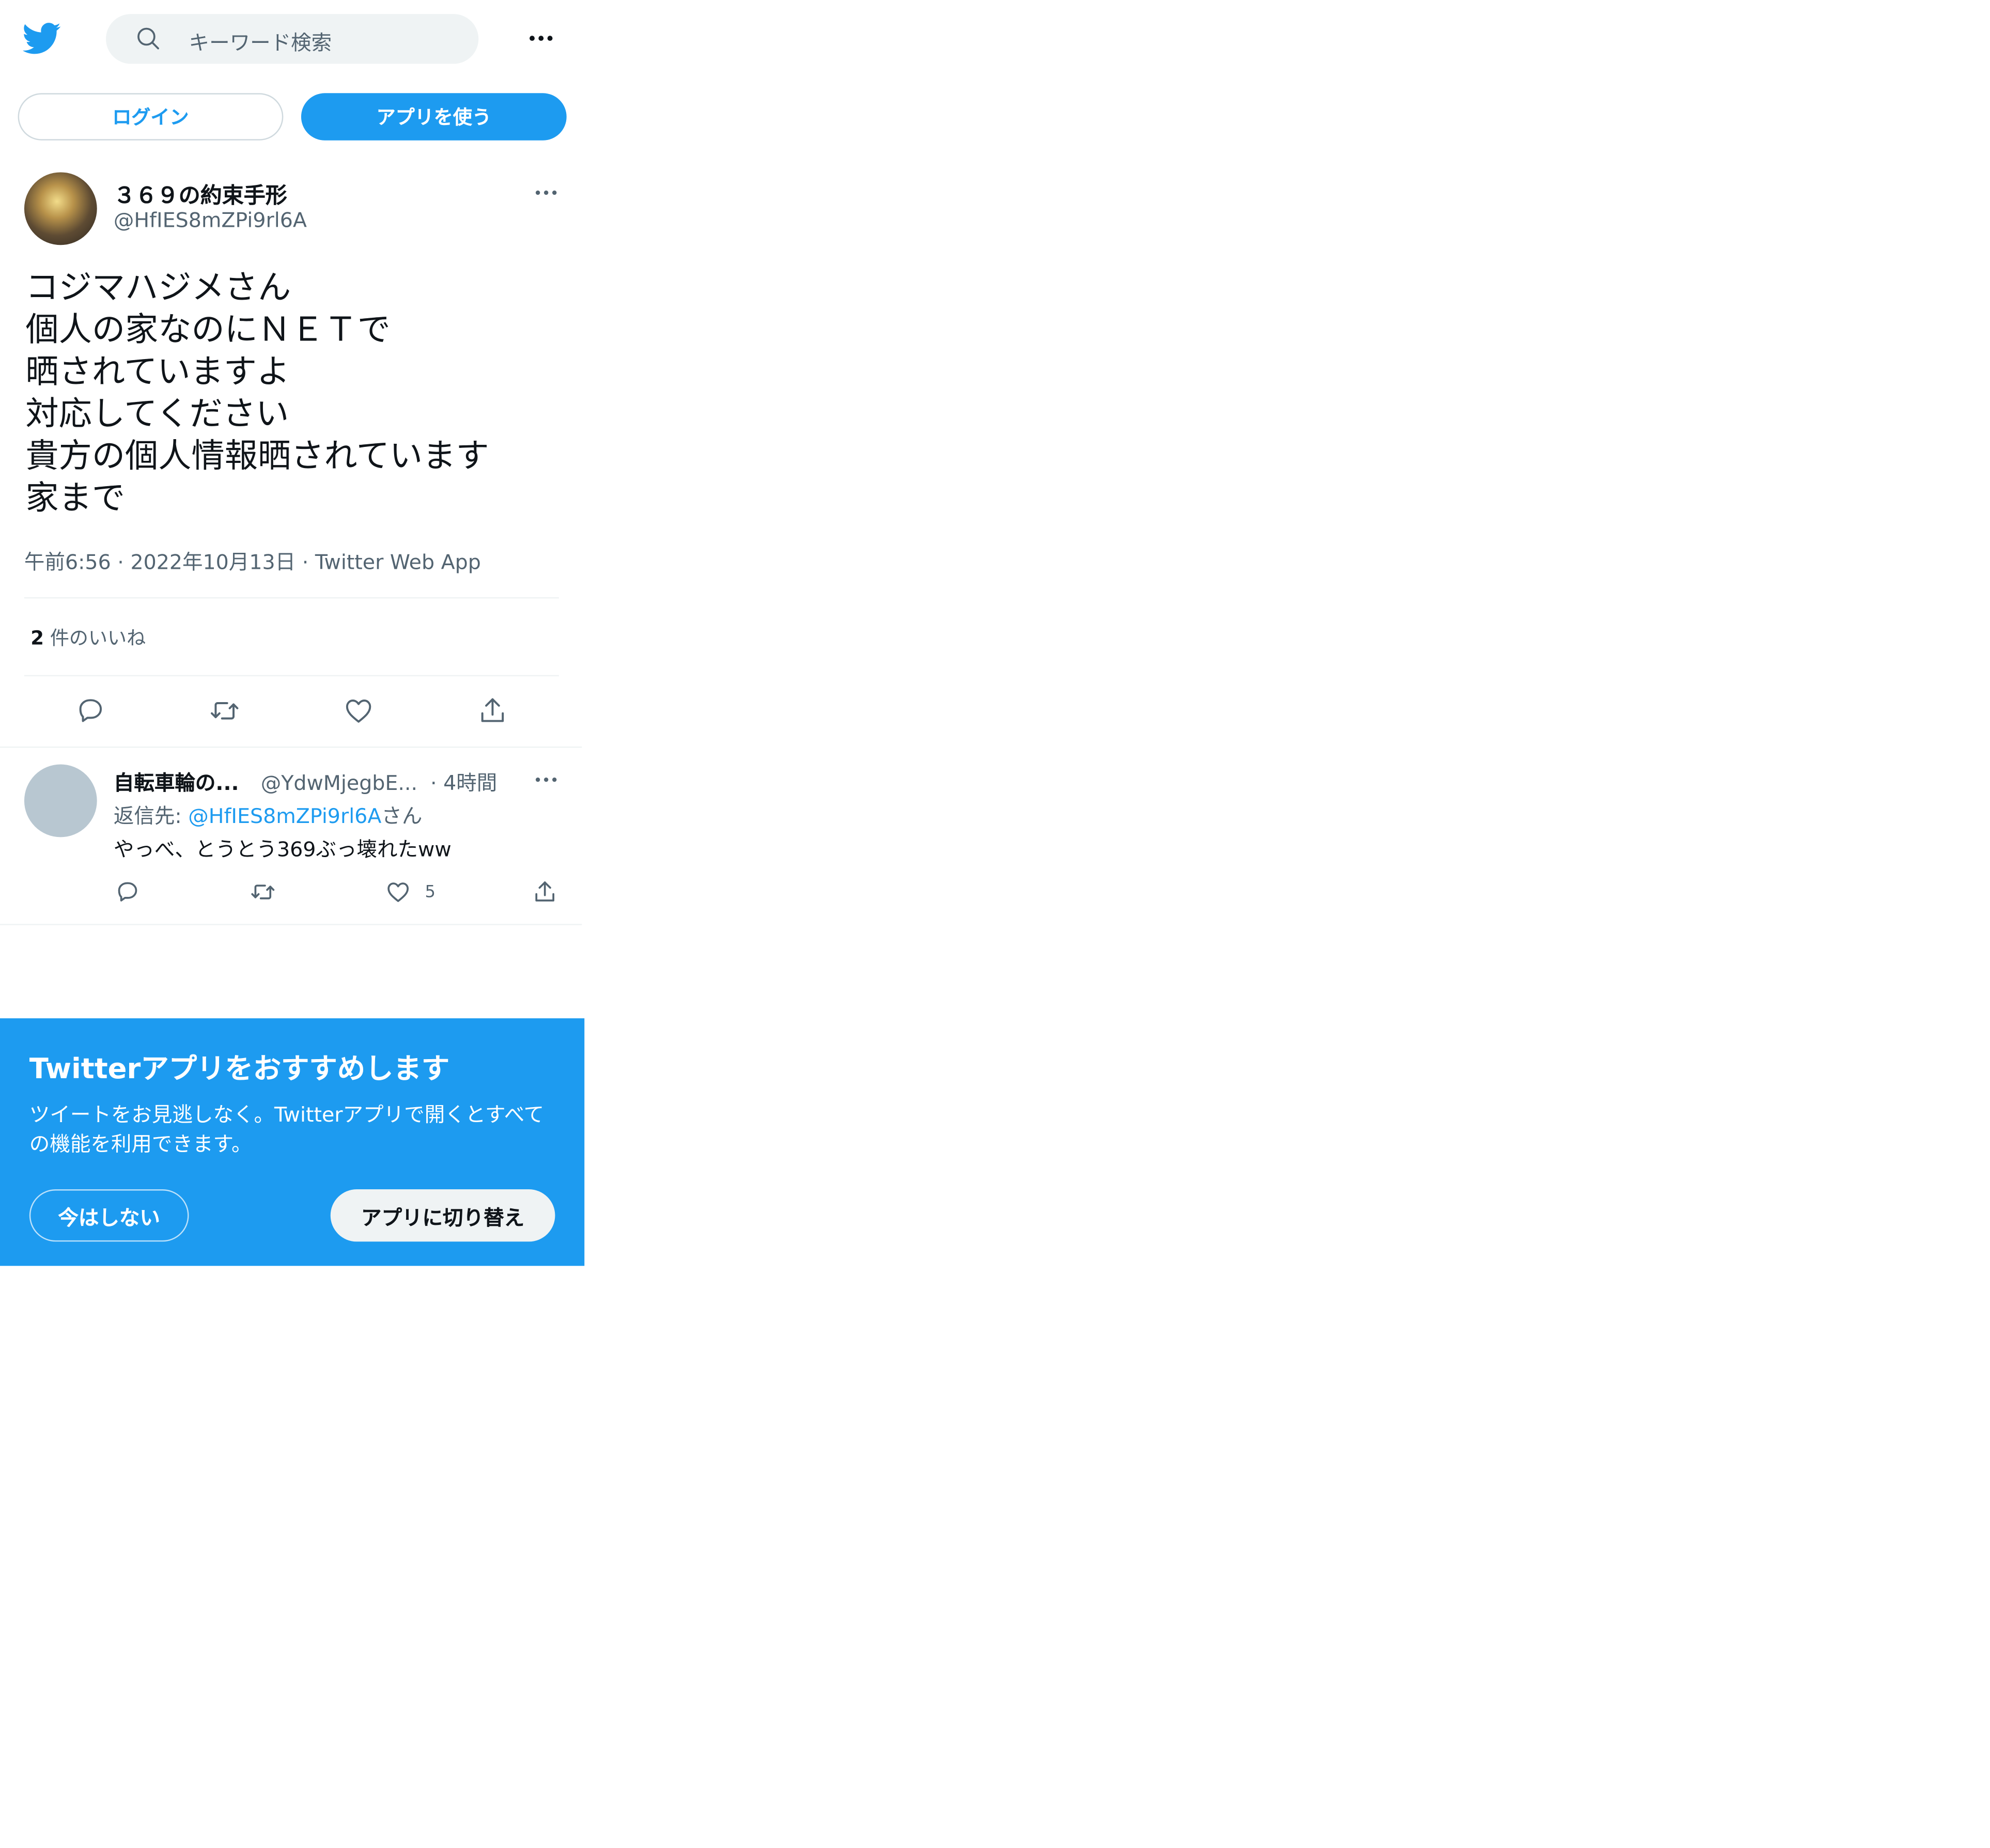 This screenshot has width=1990, height=1848. What do you see at coordinates (545, 192) in the screenshot?
I see `tweet-more-icon` at bounding box center [545, 192].